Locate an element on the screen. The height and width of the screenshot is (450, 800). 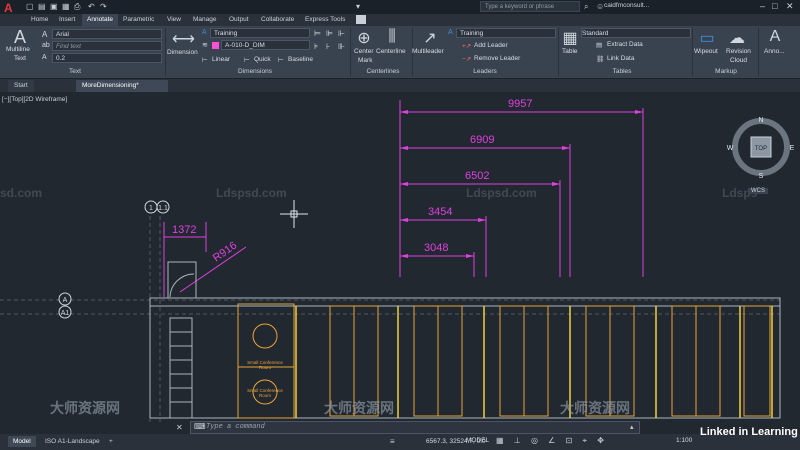
tab-express-tools: Express Tools is located at coordinates (325, 20).